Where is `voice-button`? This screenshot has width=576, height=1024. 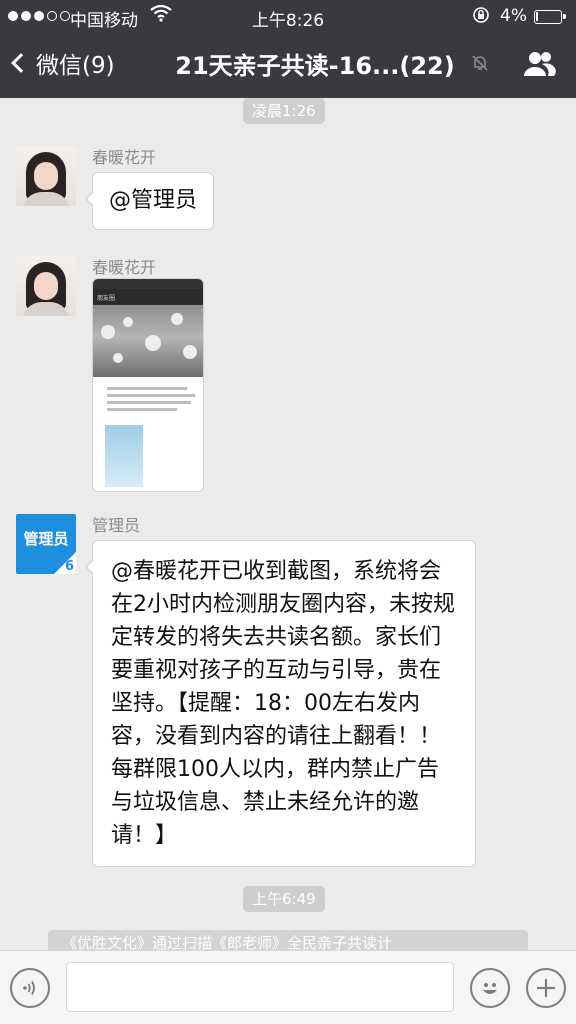
voice-button is located at coordinates (30, 988).